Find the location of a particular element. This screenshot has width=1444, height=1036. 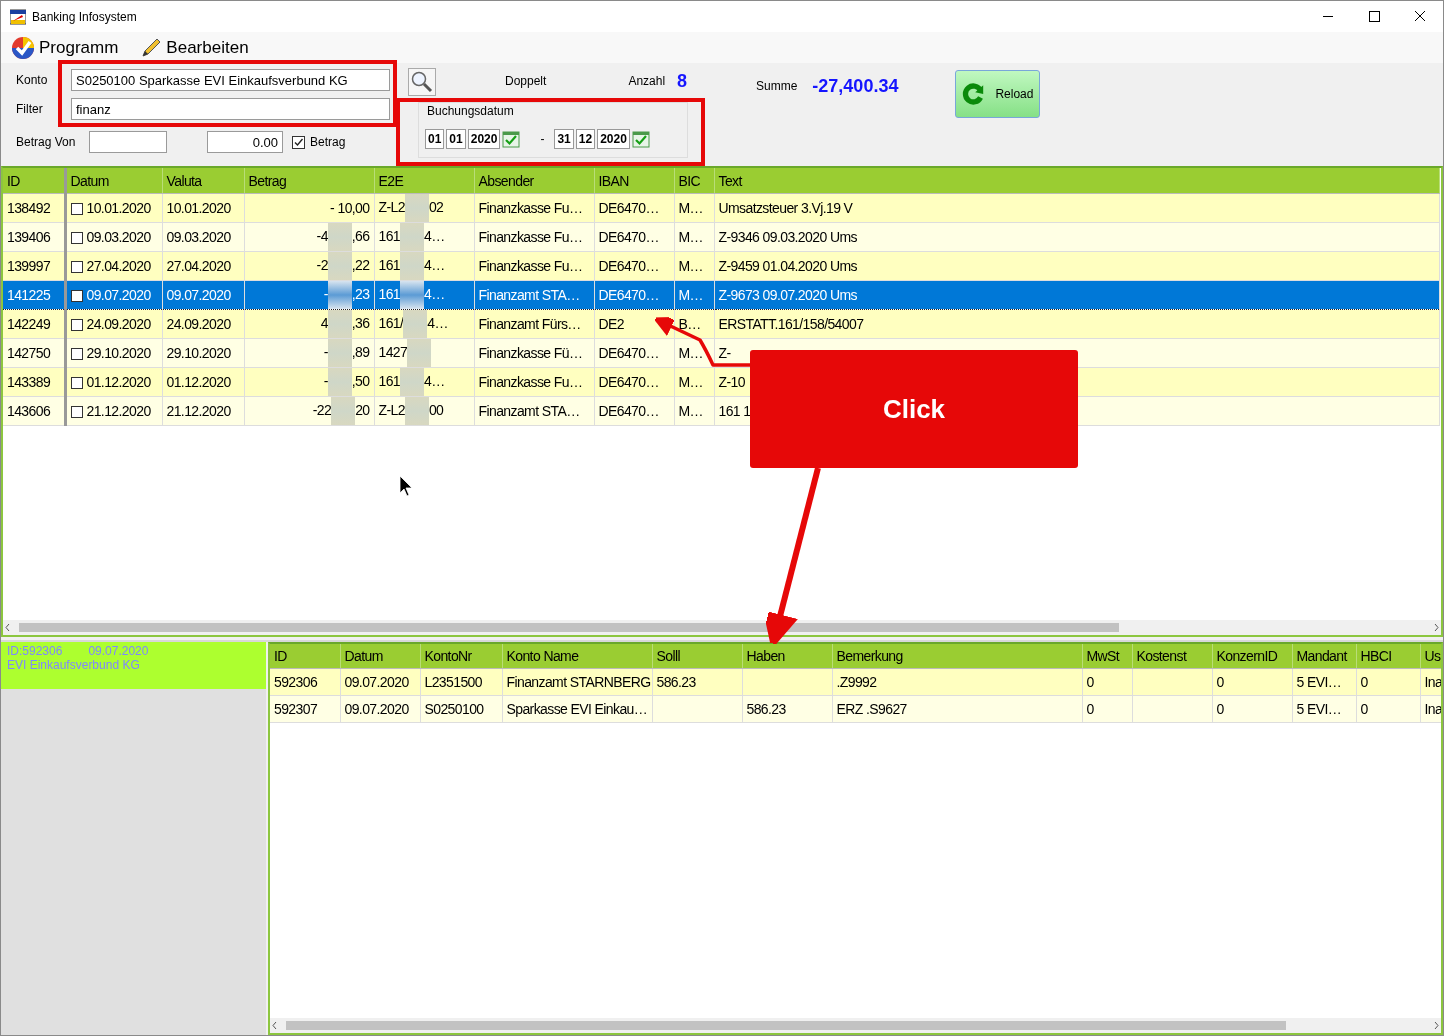

column-header: HBCI is located at coordinates (1388, 656).